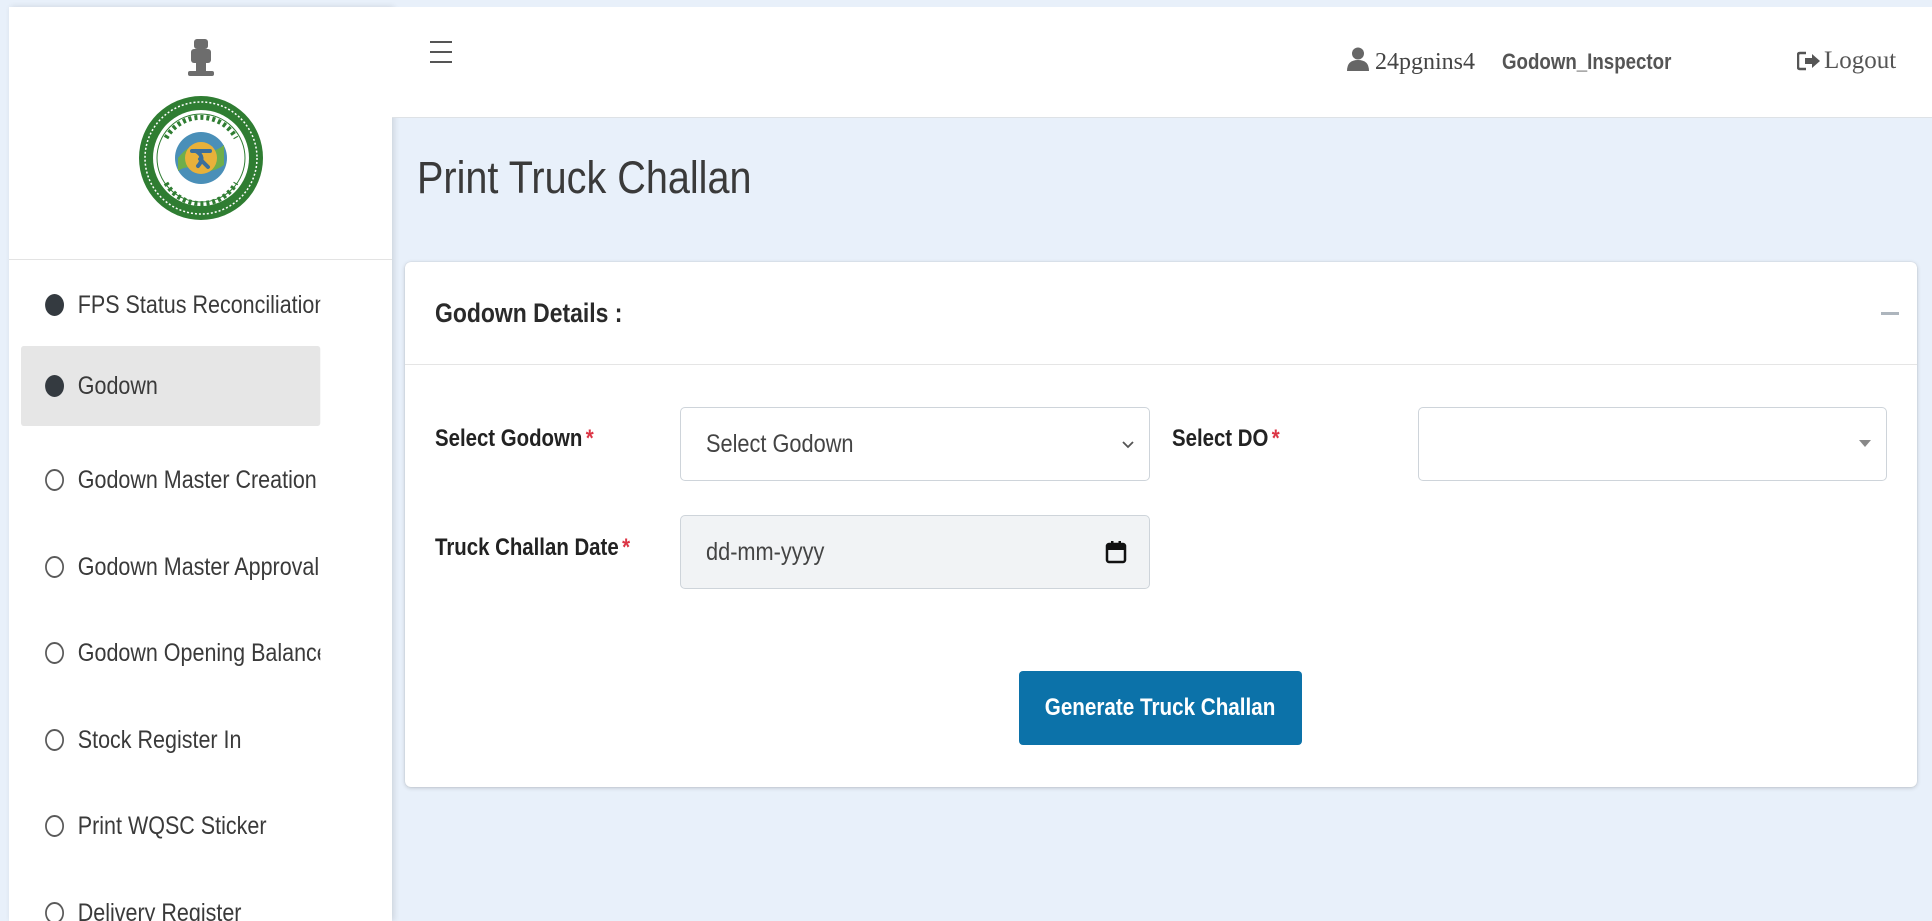  Describe the element at coordinates (1220, 438) in the screenshot. I see `do-label-text: Select DO` at that location.